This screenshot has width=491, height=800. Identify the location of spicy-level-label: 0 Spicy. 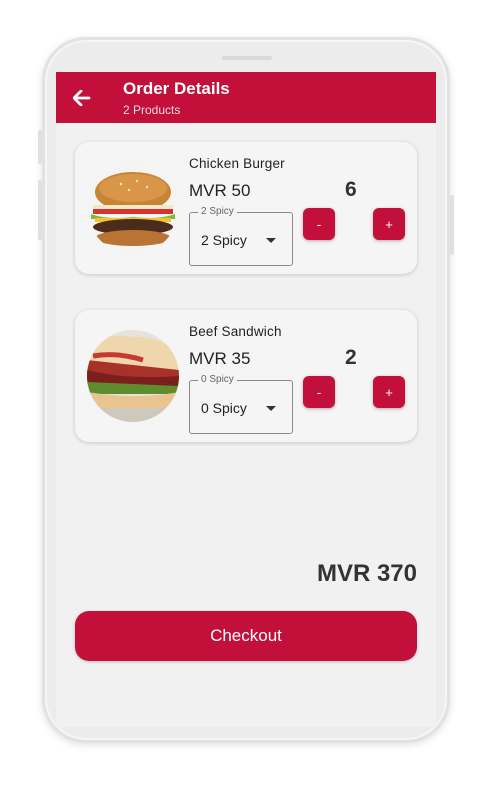
(217, 379).